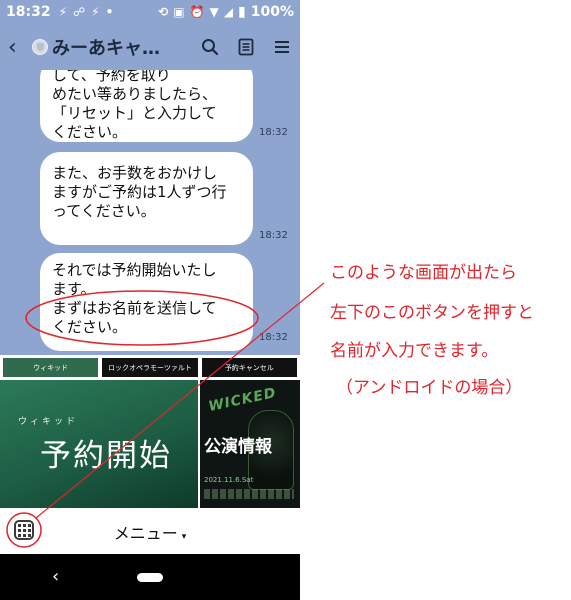 The height and width of the screenshot is (600, 571). I want to click on performance-info-label: 公演情報, so click(238, 447).